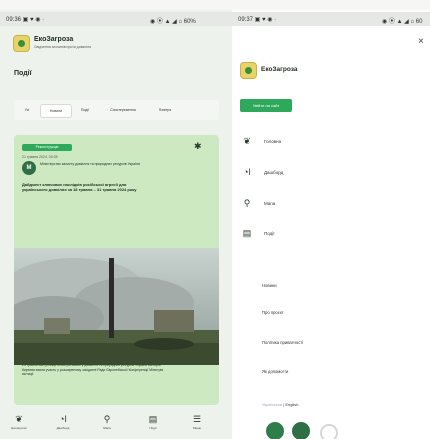 The height and width of the screenshot is (439, 430). I want to click on filter-news: Новини, so click(56, 111).